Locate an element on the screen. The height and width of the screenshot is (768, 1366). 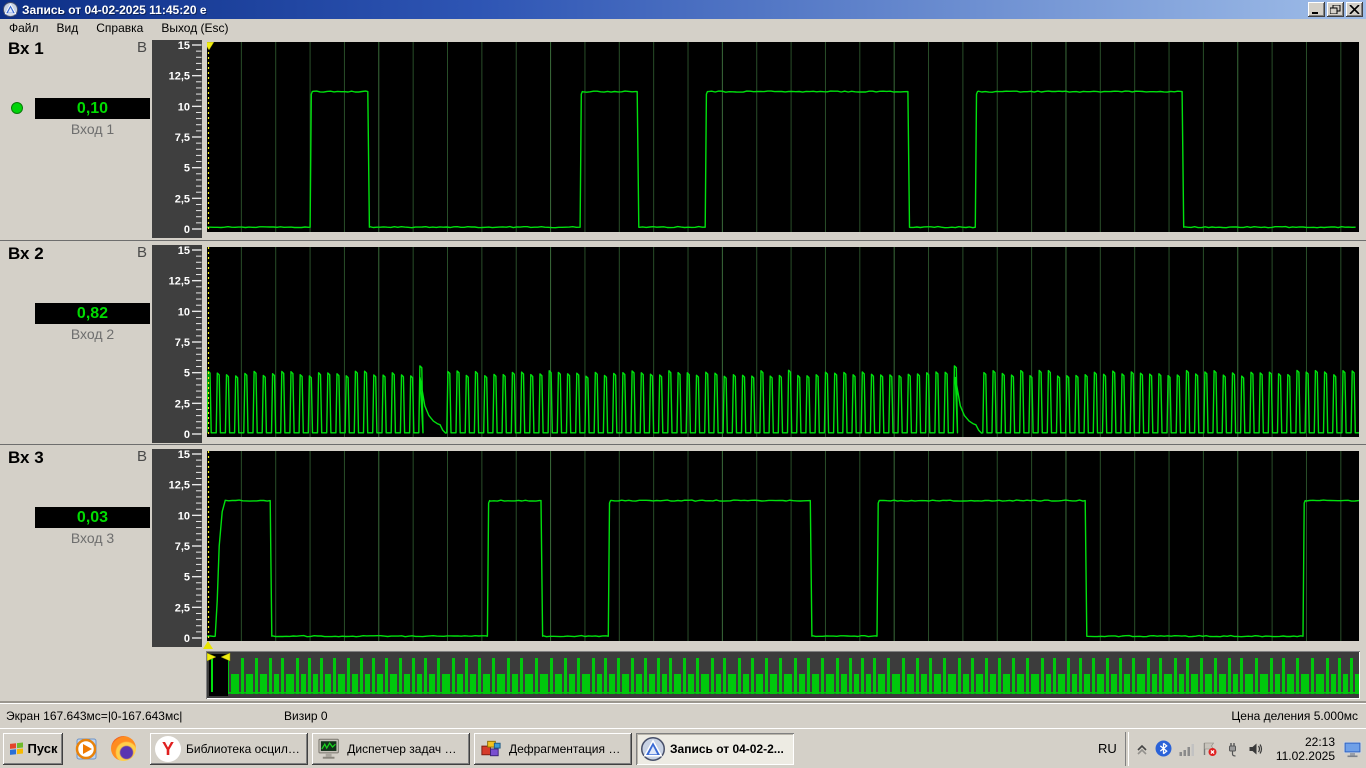
overview-minimap is located at coordinates (783, 675).